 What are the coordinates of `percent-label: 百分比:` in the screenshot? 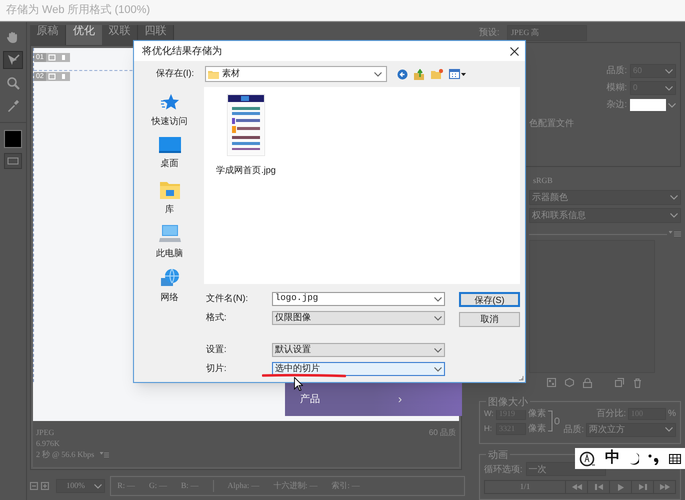 It's located at (611, 413).